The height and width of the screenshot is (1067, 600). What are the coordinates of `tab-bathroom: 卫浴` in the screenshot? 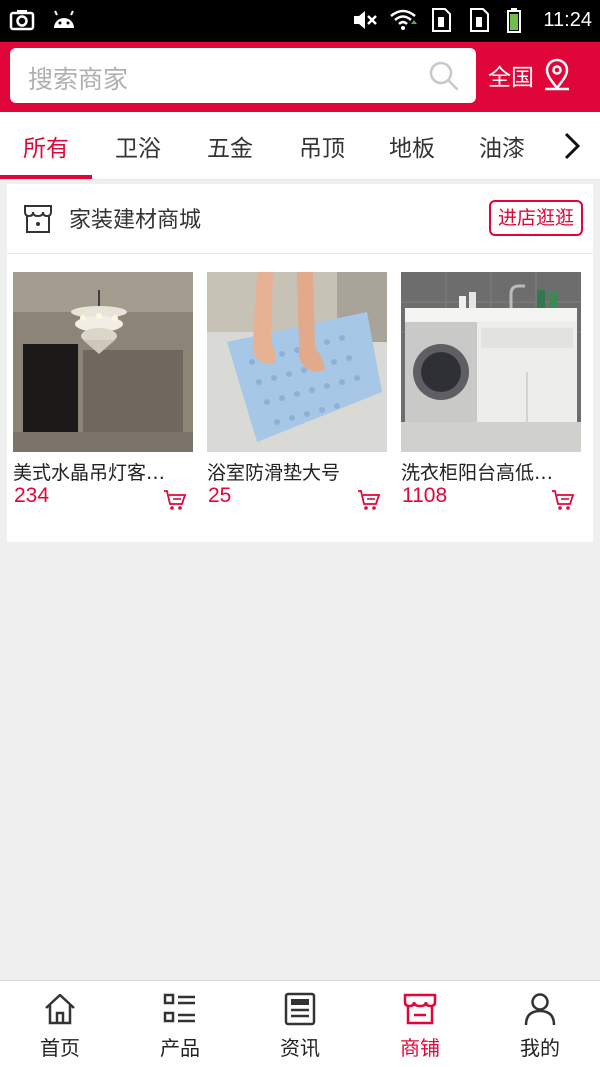 It's located at (138, 146).